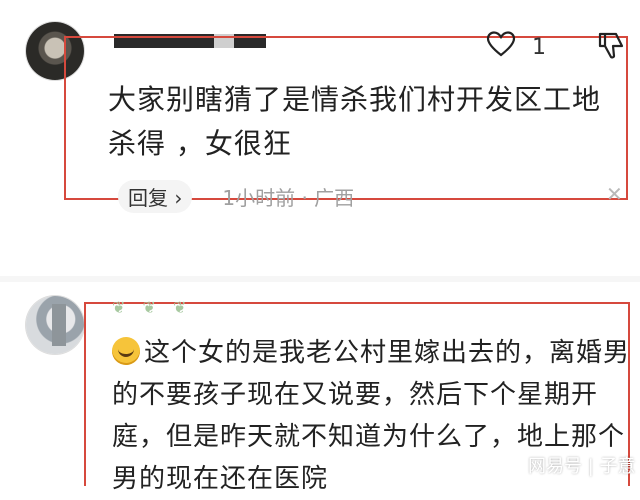  Describe the element at coordinates (55, 325) in the screenshot. I see `avatar` at that location.